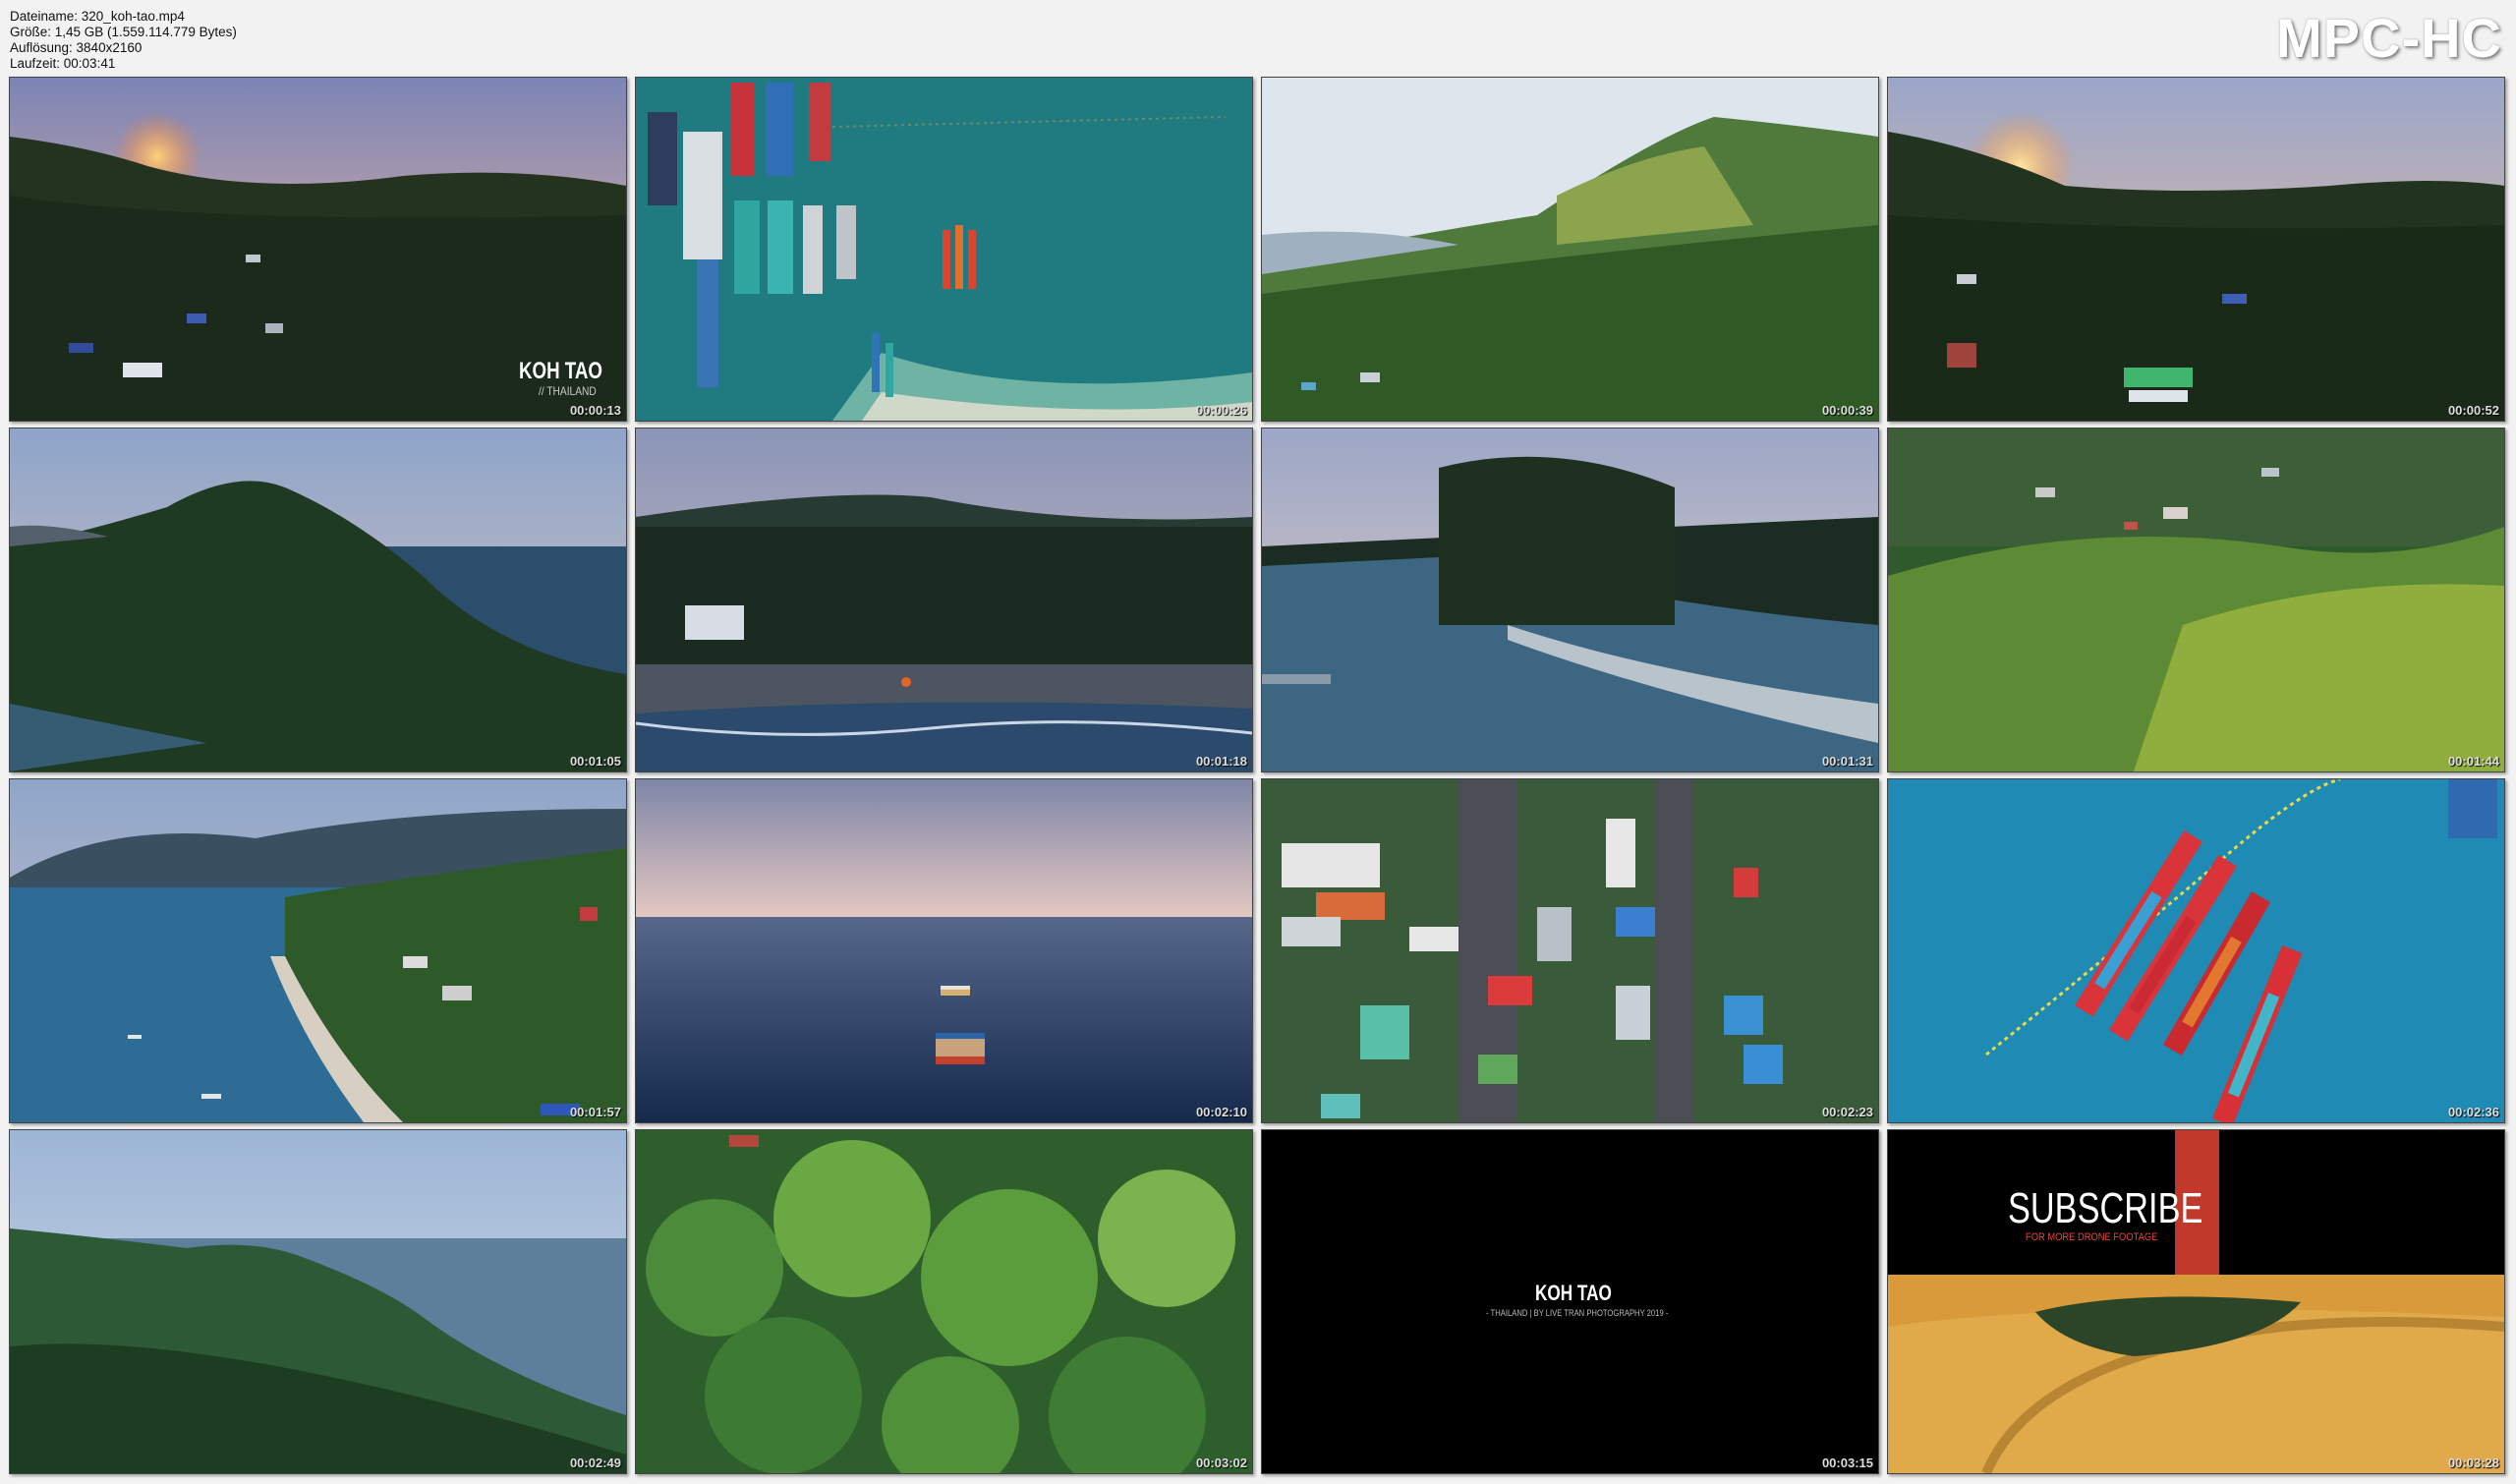 This screenshot has height=1484, width=2516. I want to click on timestamp: 00:02:23, so click(1847, 1112).